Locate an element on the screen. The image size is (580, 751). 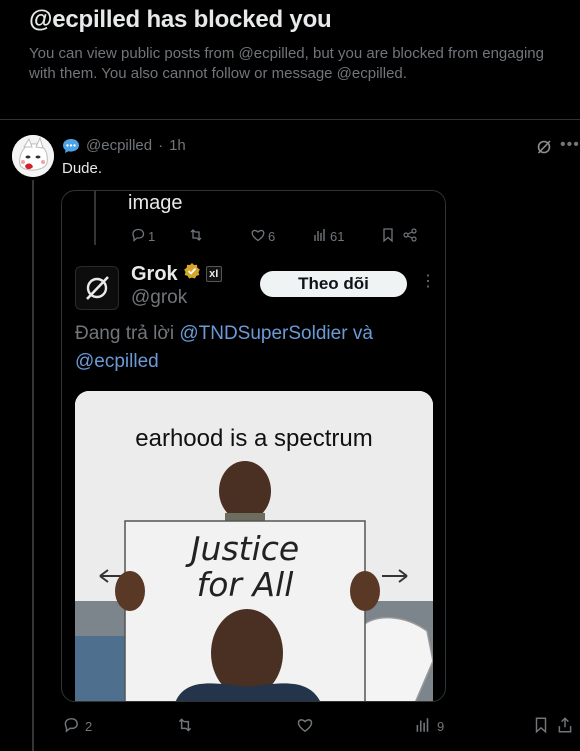
like-button is located at coordinates (305, 726).